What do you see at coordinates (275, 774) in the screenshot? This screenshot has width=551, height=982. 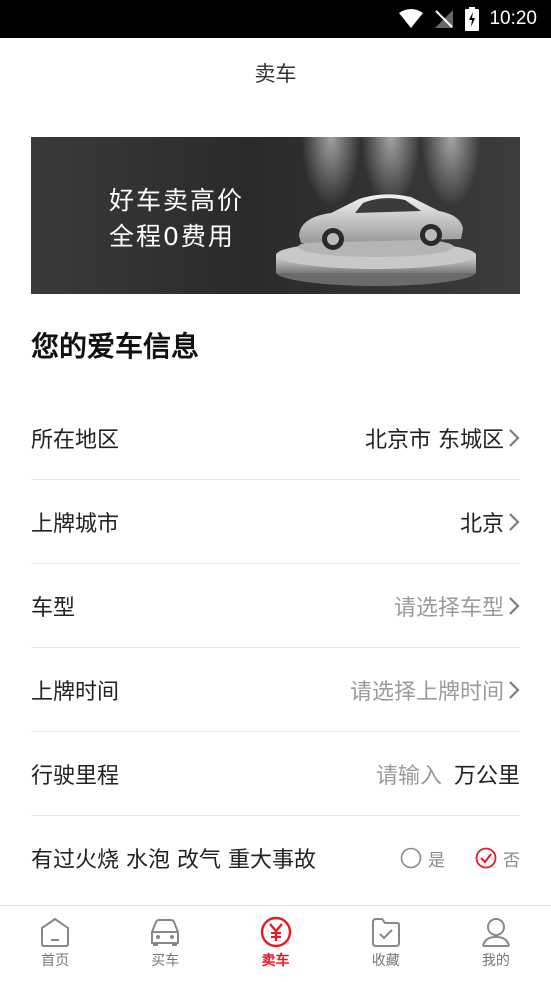 I see `mileage-row: 行驶里程 请输入 万公里` at bounding box center [275, 774].